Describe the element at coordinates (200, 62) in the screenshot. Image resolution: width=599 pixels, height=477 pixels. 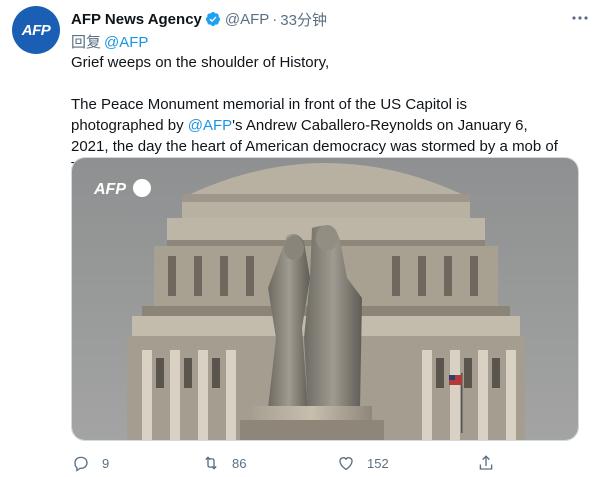
I see `tweet-line-1: Grief weeps on the shoulder of History,` at that location.